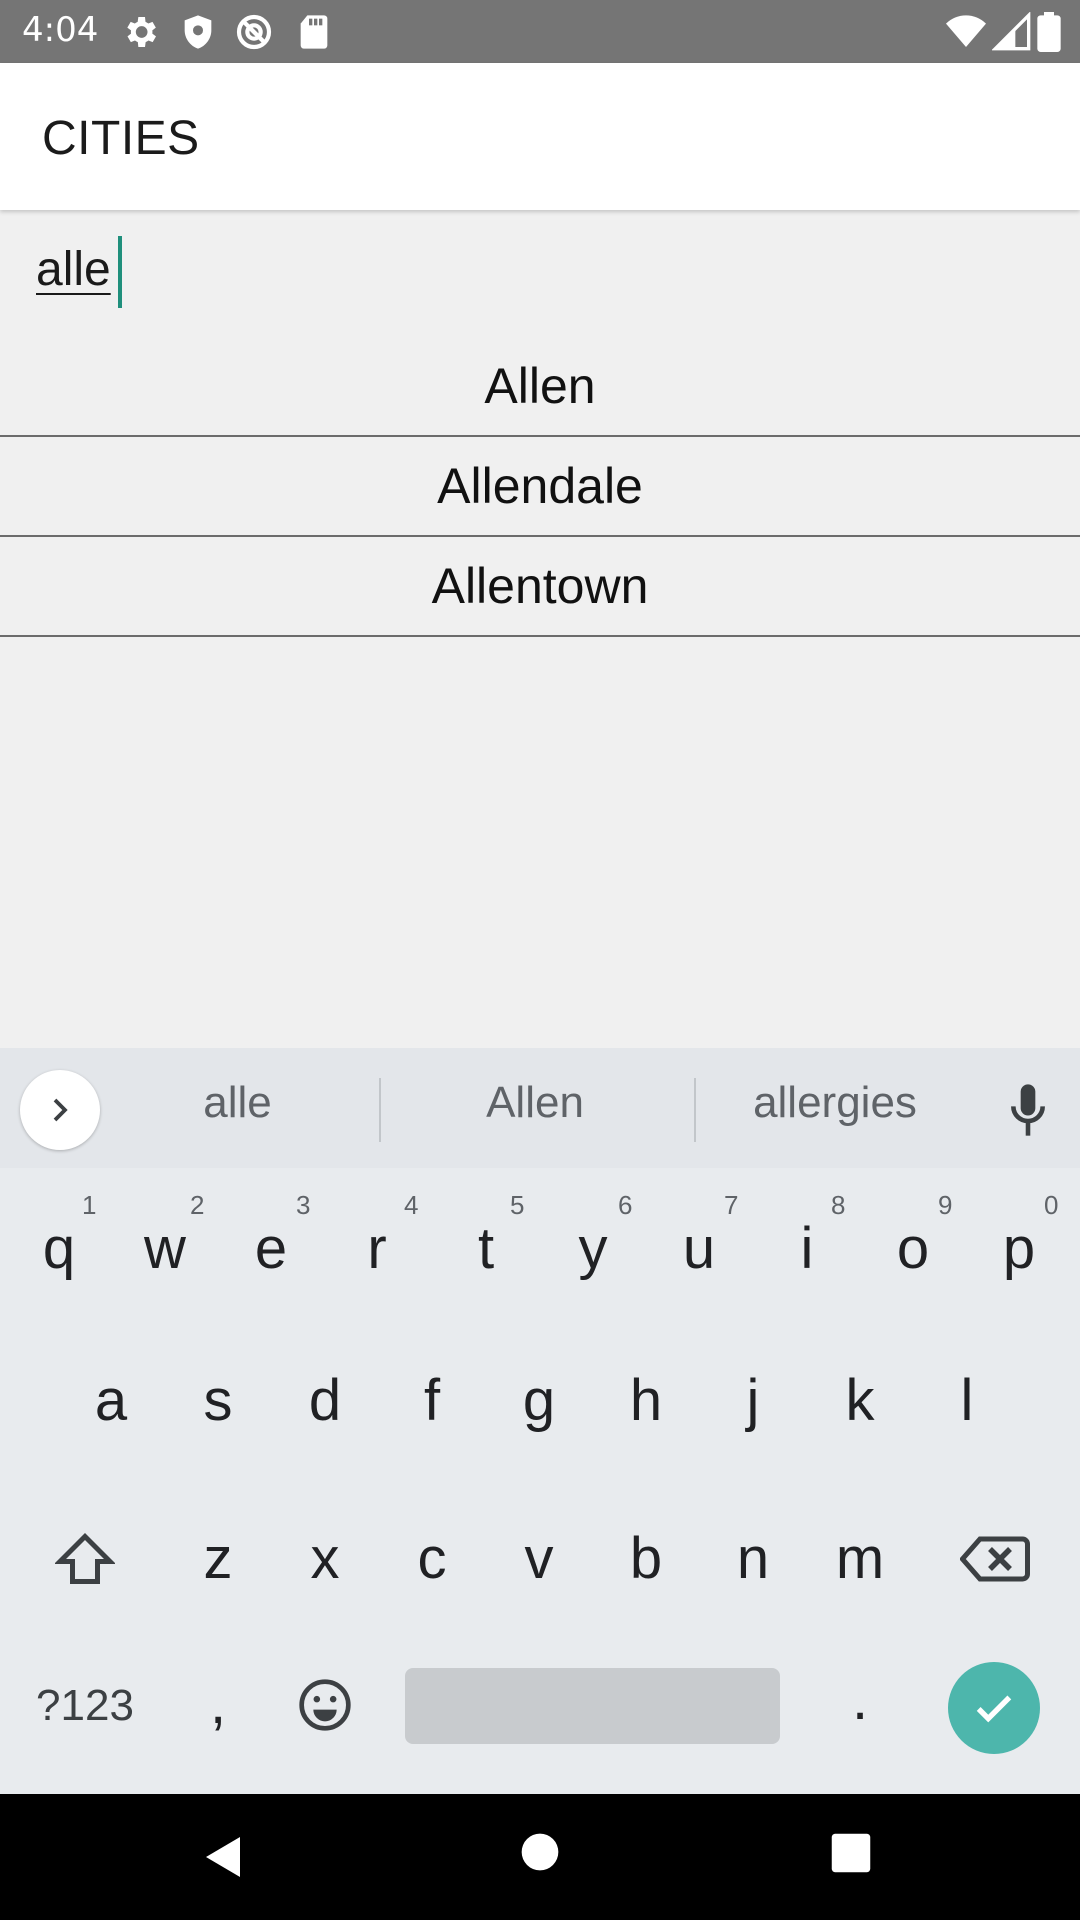 The image size is (1080, 1920). I want to click on key-label: f, so click(432, 1400).